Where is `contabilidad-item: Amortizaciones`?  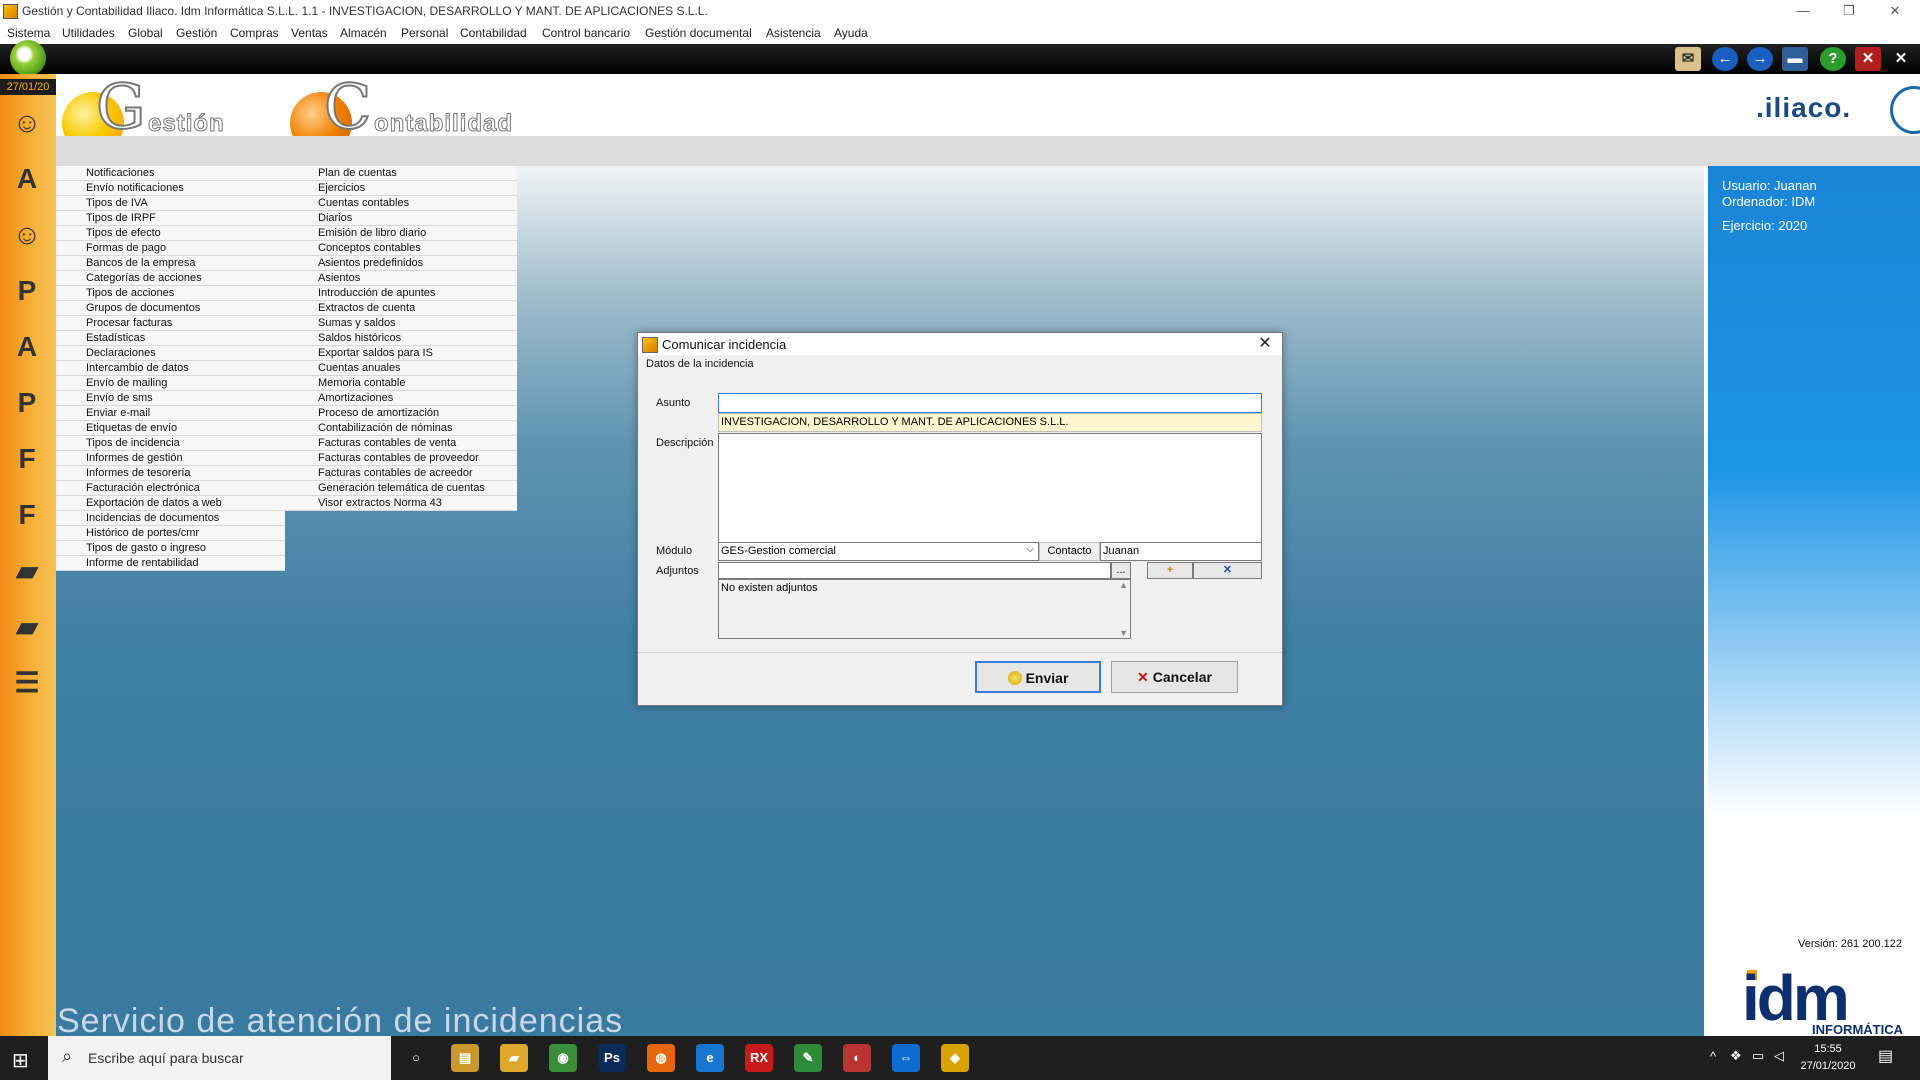 contabilidad-item: Amortizaciones is located at coordinates (401, 398).